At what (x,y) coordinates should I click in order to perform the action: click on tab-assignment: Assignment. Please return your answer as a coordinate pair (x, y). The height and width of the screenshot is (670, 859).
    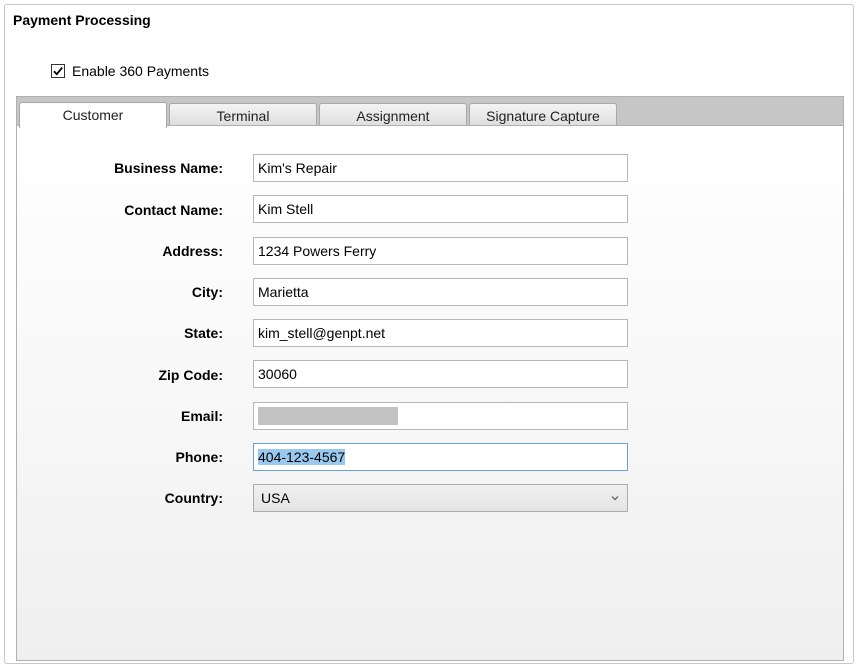
    Looking at the image, I should click on (393, 115).